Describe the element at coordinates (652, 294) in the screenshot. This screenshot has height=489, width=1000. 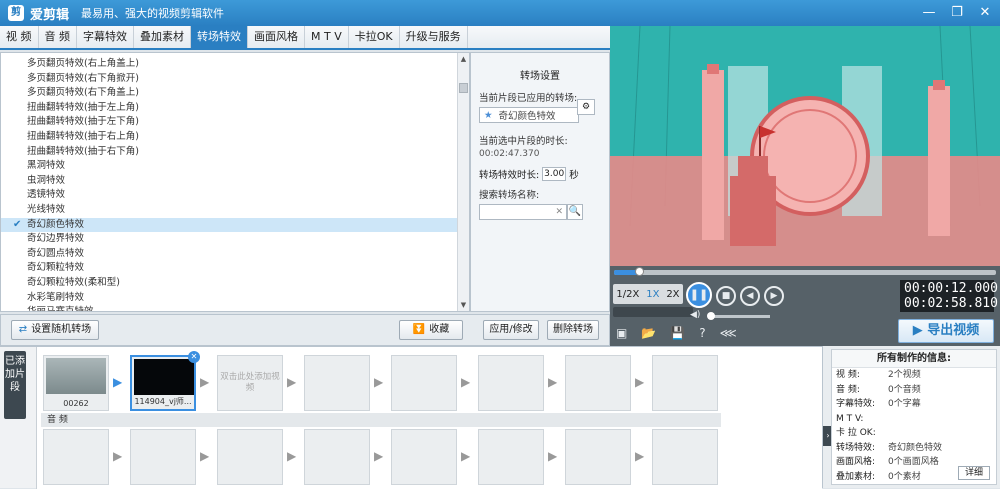
I see `speed-option: 1X` at that location.